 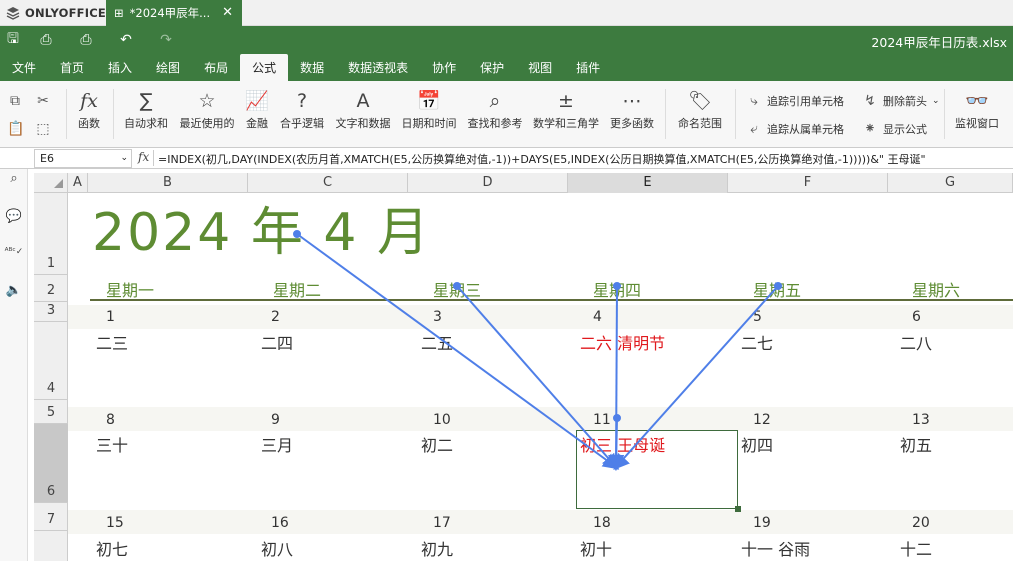 I want to click on text-a-icon: A, so click(x=363, y=101).